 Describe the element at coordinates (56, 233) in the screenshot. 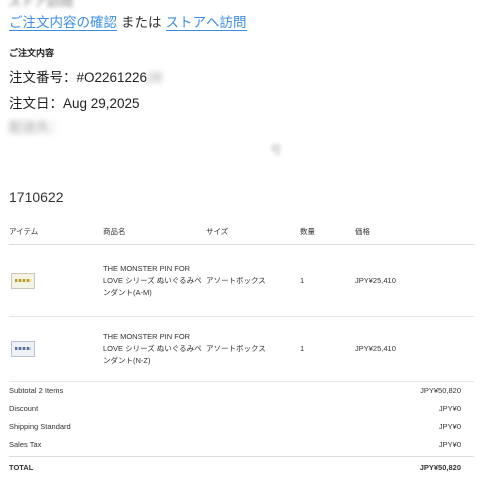

I see `header-item: アイテム` at that location.